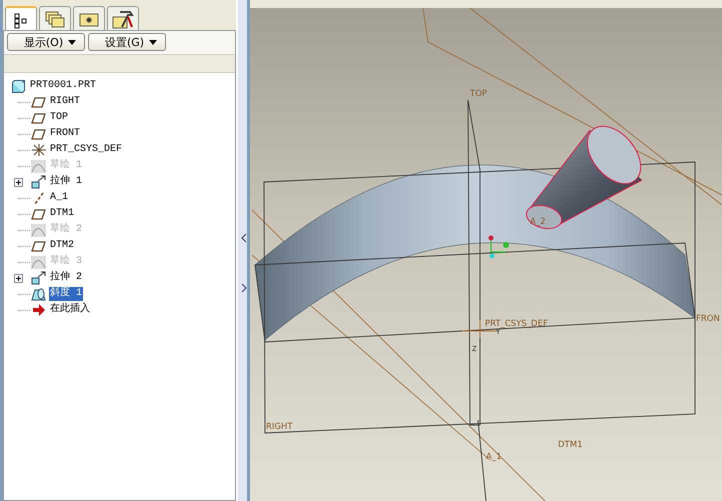 This screenshot has width=722, height=501. I want to click on tree-item: TOP, so click(59, 118).